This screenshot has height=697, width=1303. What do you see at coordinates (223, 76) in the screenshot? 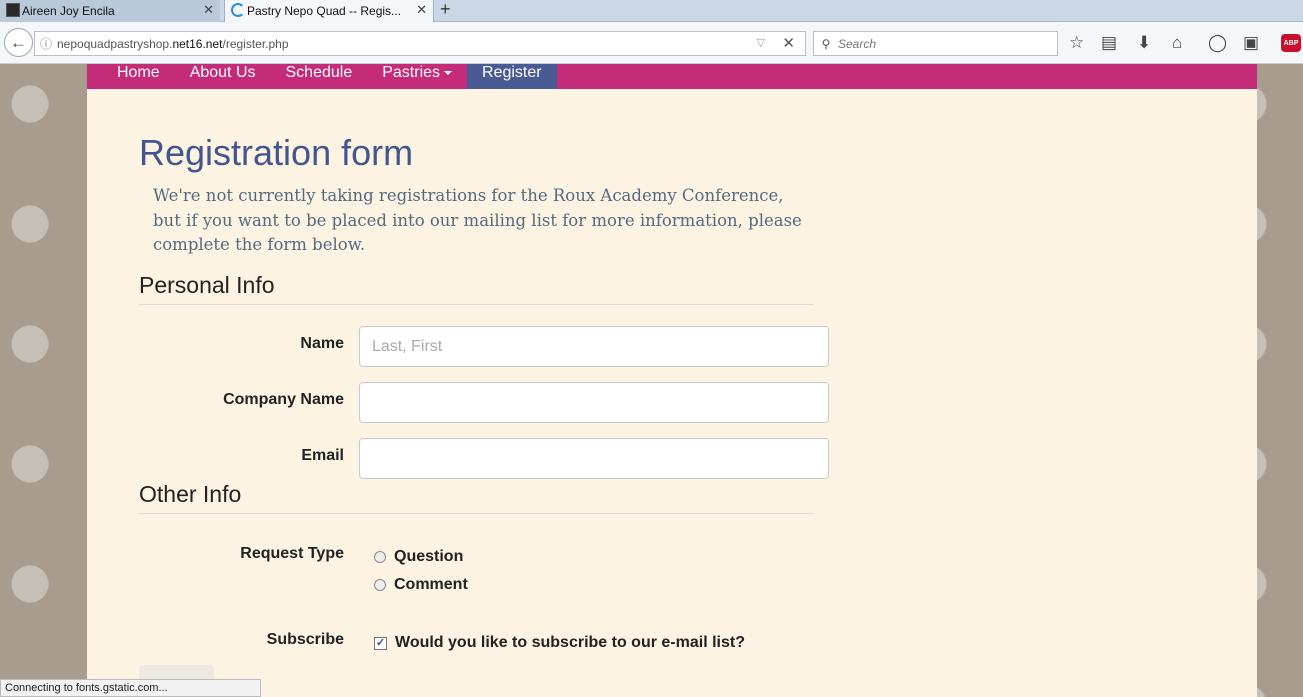
I see `nav-about-us: About Us` at bounding box center [223, 76].